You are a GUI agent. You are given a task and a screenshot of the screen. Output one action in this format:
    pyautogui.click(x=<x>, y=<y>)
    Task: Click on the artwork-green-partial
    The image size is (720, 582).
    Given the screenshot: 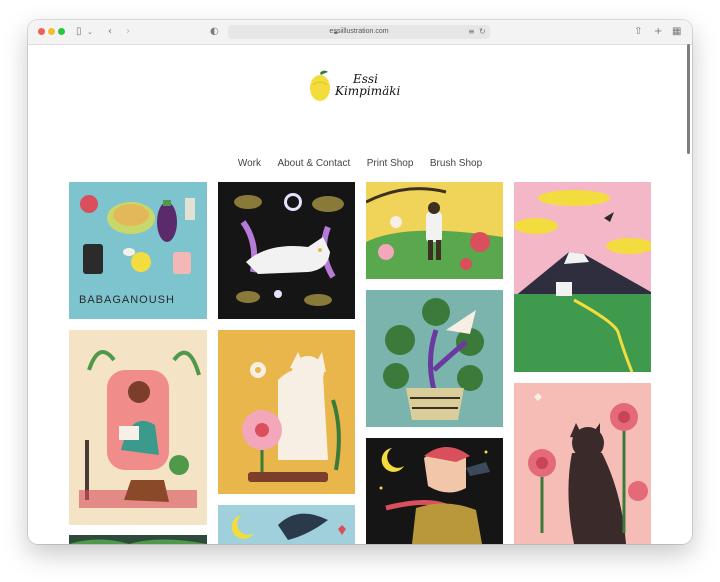 What is the action you would take?
    pyautogui.click(x=138, y=539)
    